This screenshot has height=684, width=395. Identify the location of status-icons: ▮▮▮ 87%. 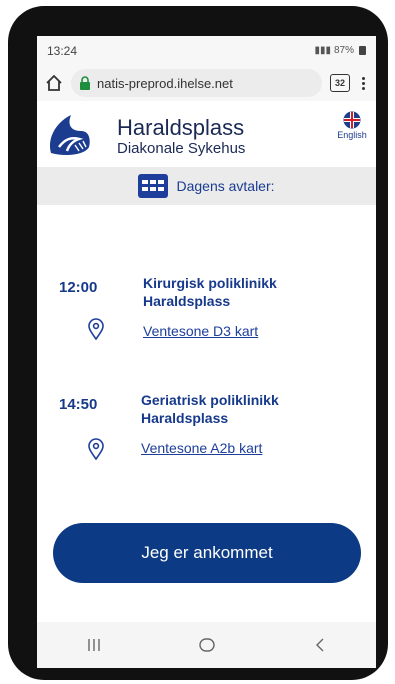
(340, 50).